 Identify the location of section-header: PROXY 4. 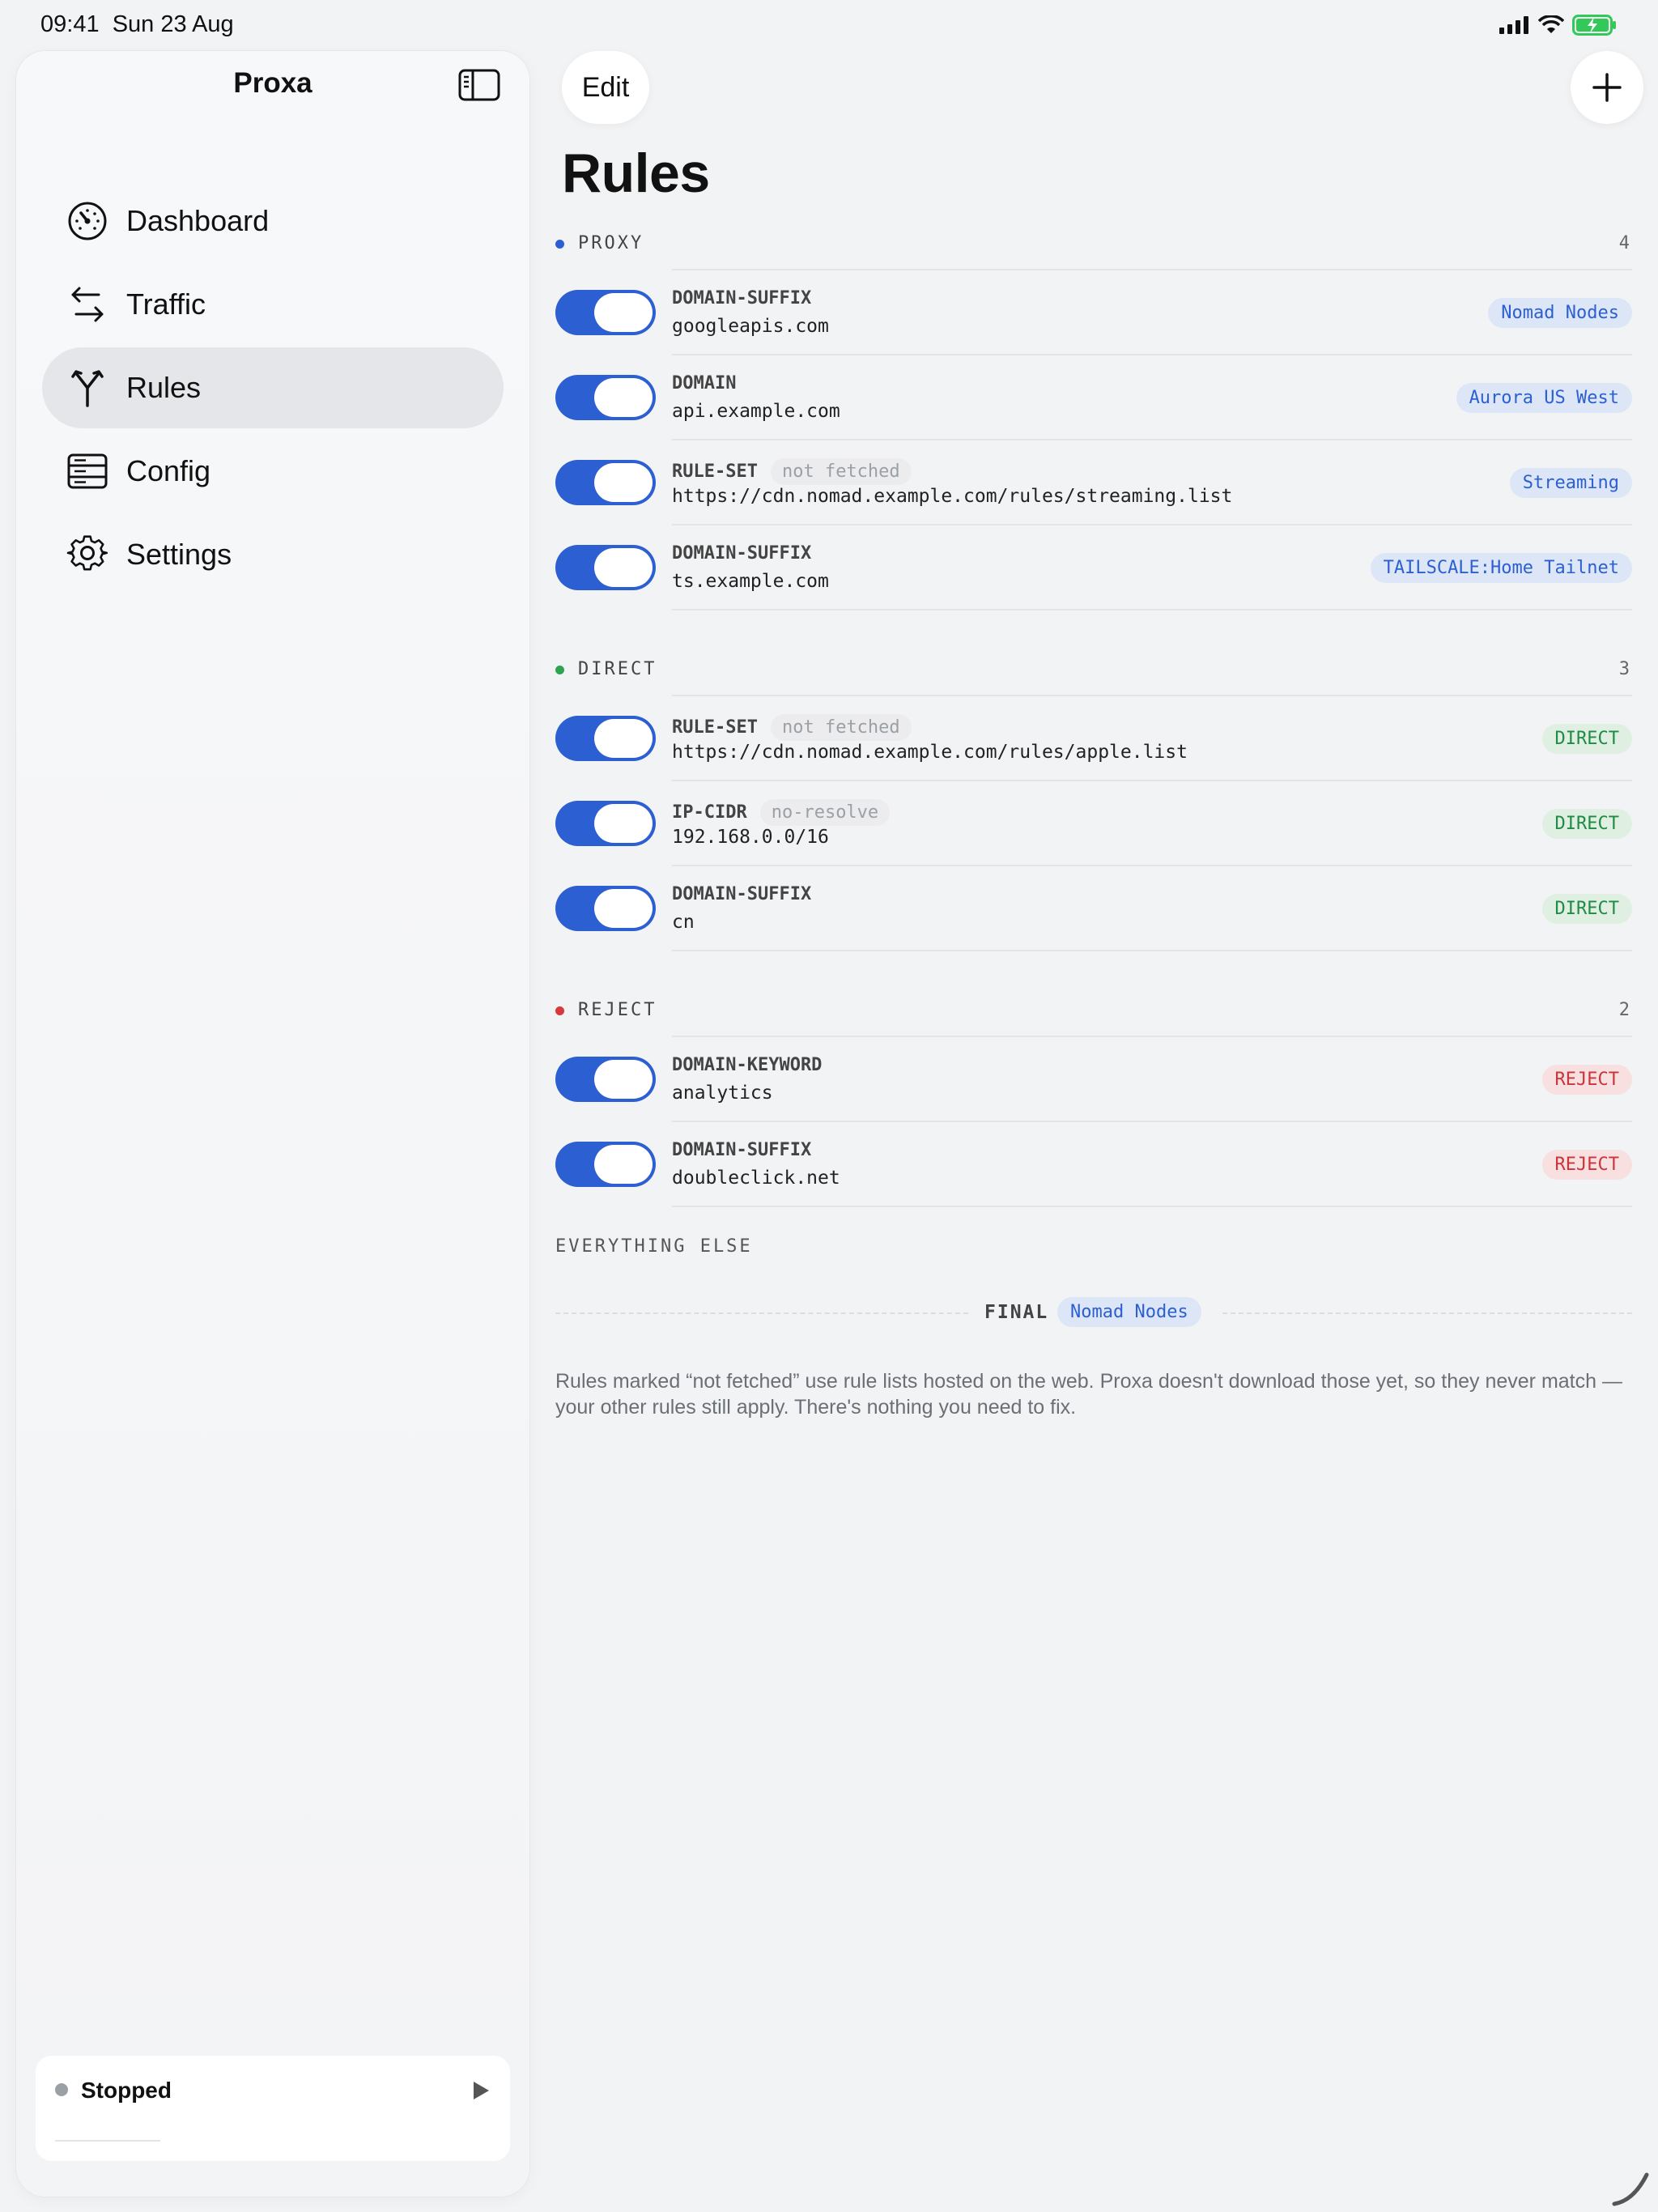
(1093, 251).